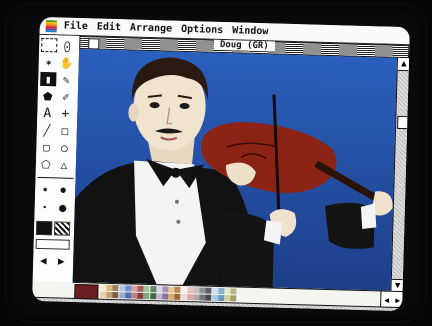 The width and height of the screenshot is (432, 326). What do you see at coordinates (44, 228) in the screenshot?
I see `pattern-fill-black` at bounding box center [44, 228].